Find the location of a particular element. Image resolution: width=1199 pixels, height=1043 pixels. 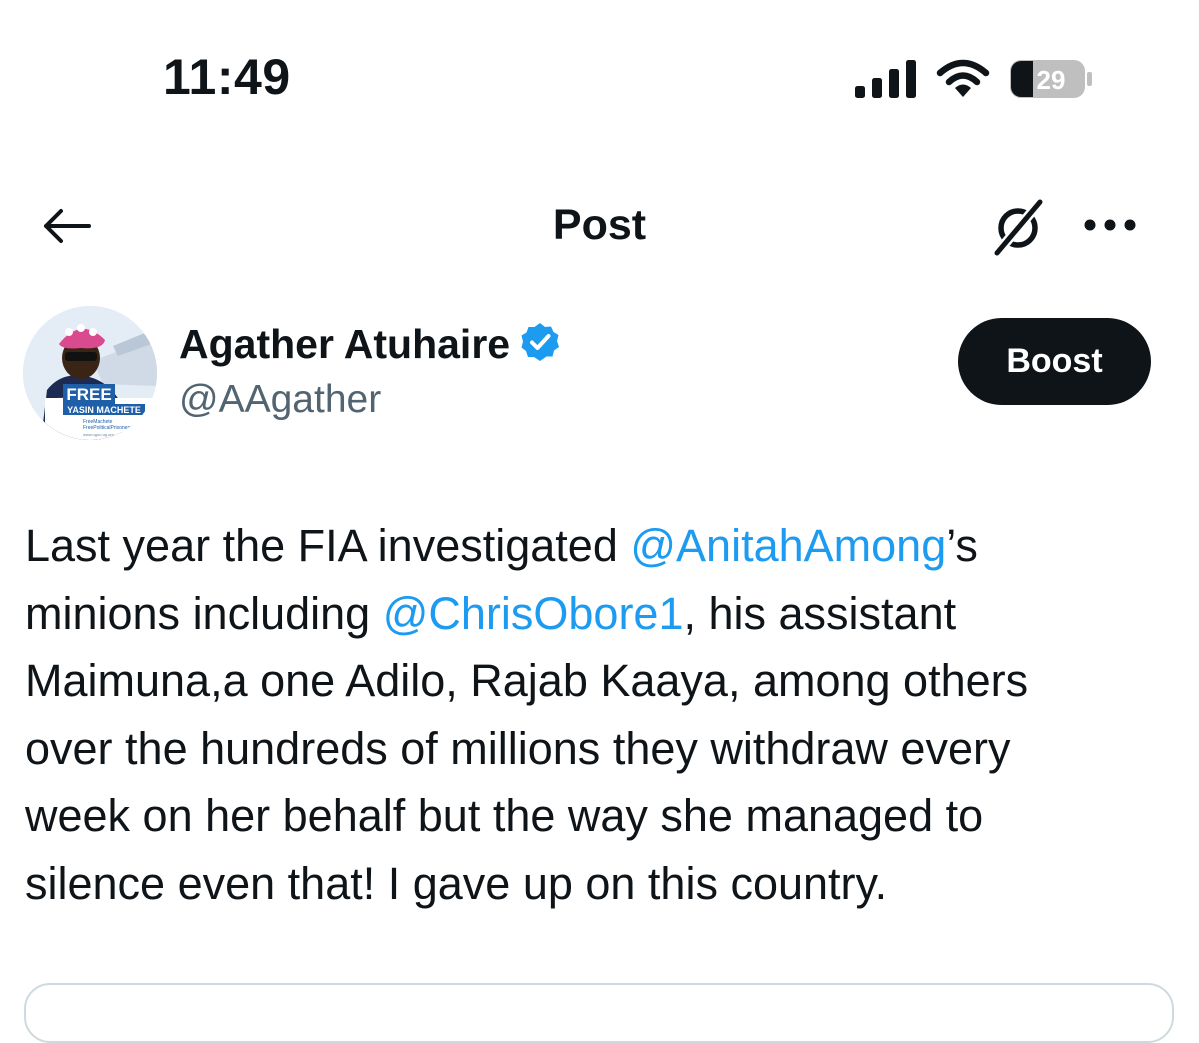

author-handle: @AAgather is located at coordinates (280, 400).